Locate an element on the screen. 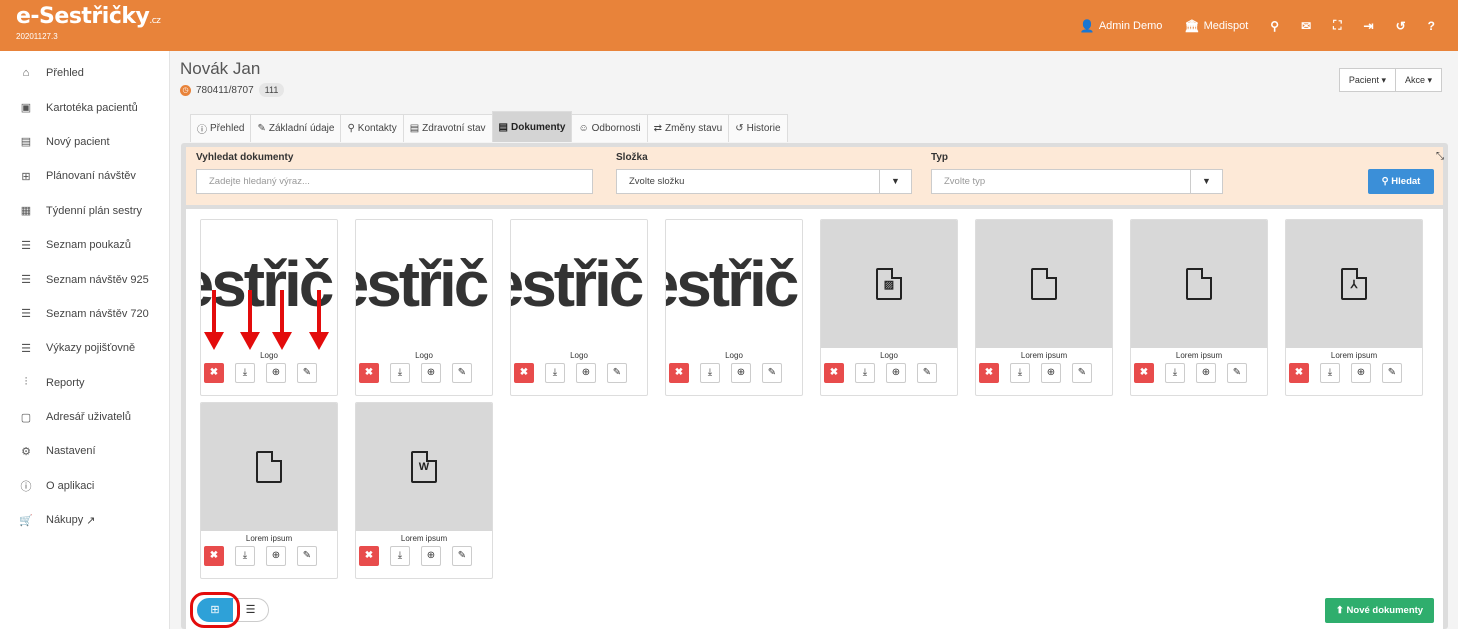 The height and width of the screenshot is (629, 1458). logout-button: ⇥ is located at coordinates (1369, 26).